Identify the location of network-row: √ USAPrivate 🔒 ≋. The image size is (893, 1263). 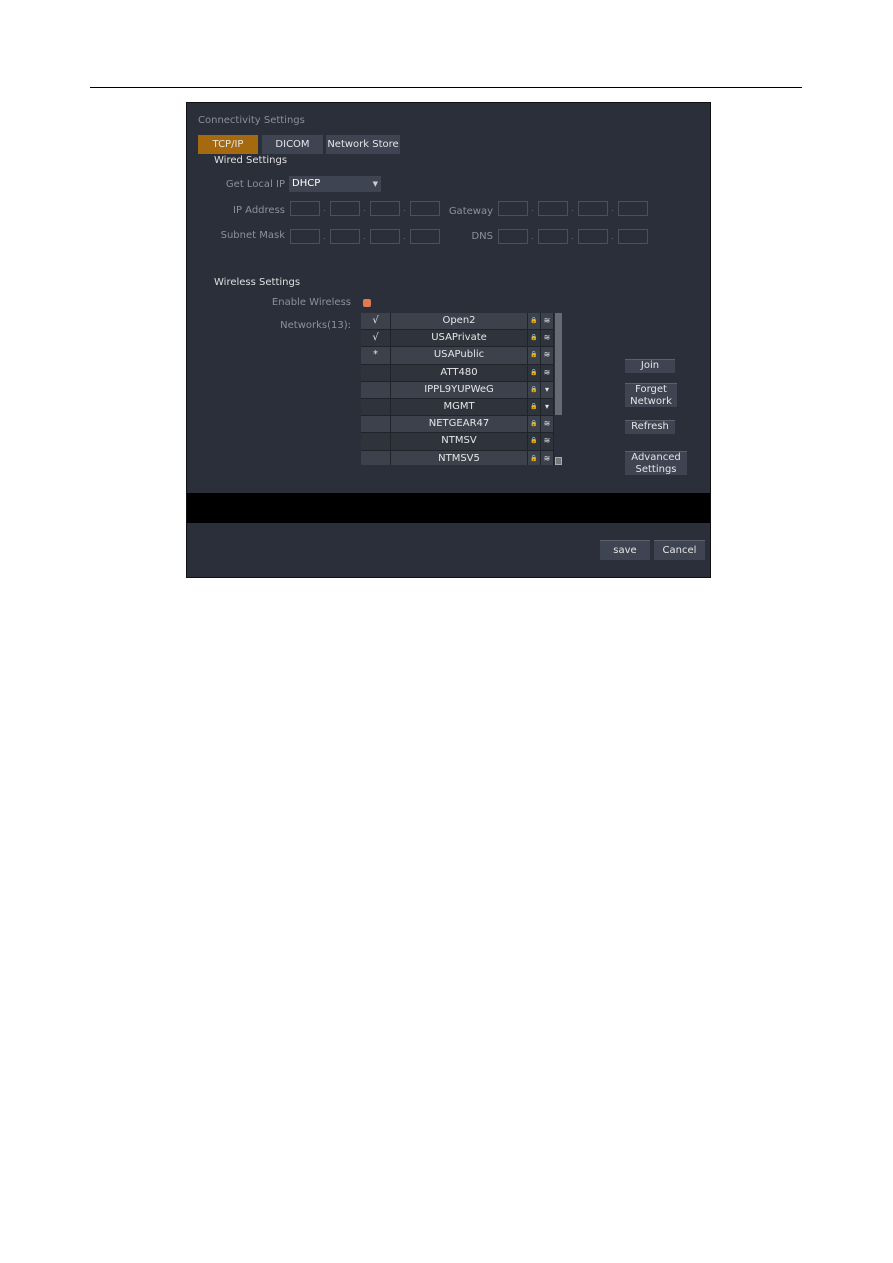
(457, 339).